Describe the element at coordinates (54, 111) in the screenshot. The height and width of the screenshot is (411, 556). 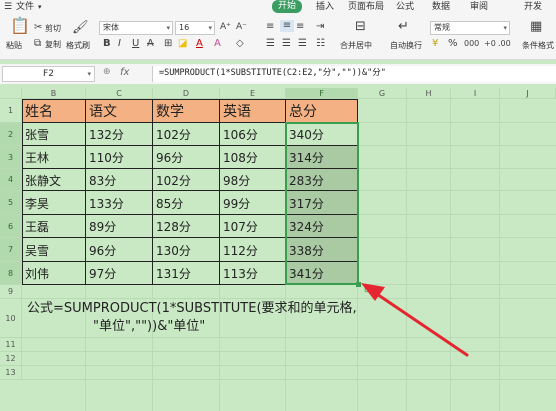
I see `header-cell-name: 姓名` at that location.